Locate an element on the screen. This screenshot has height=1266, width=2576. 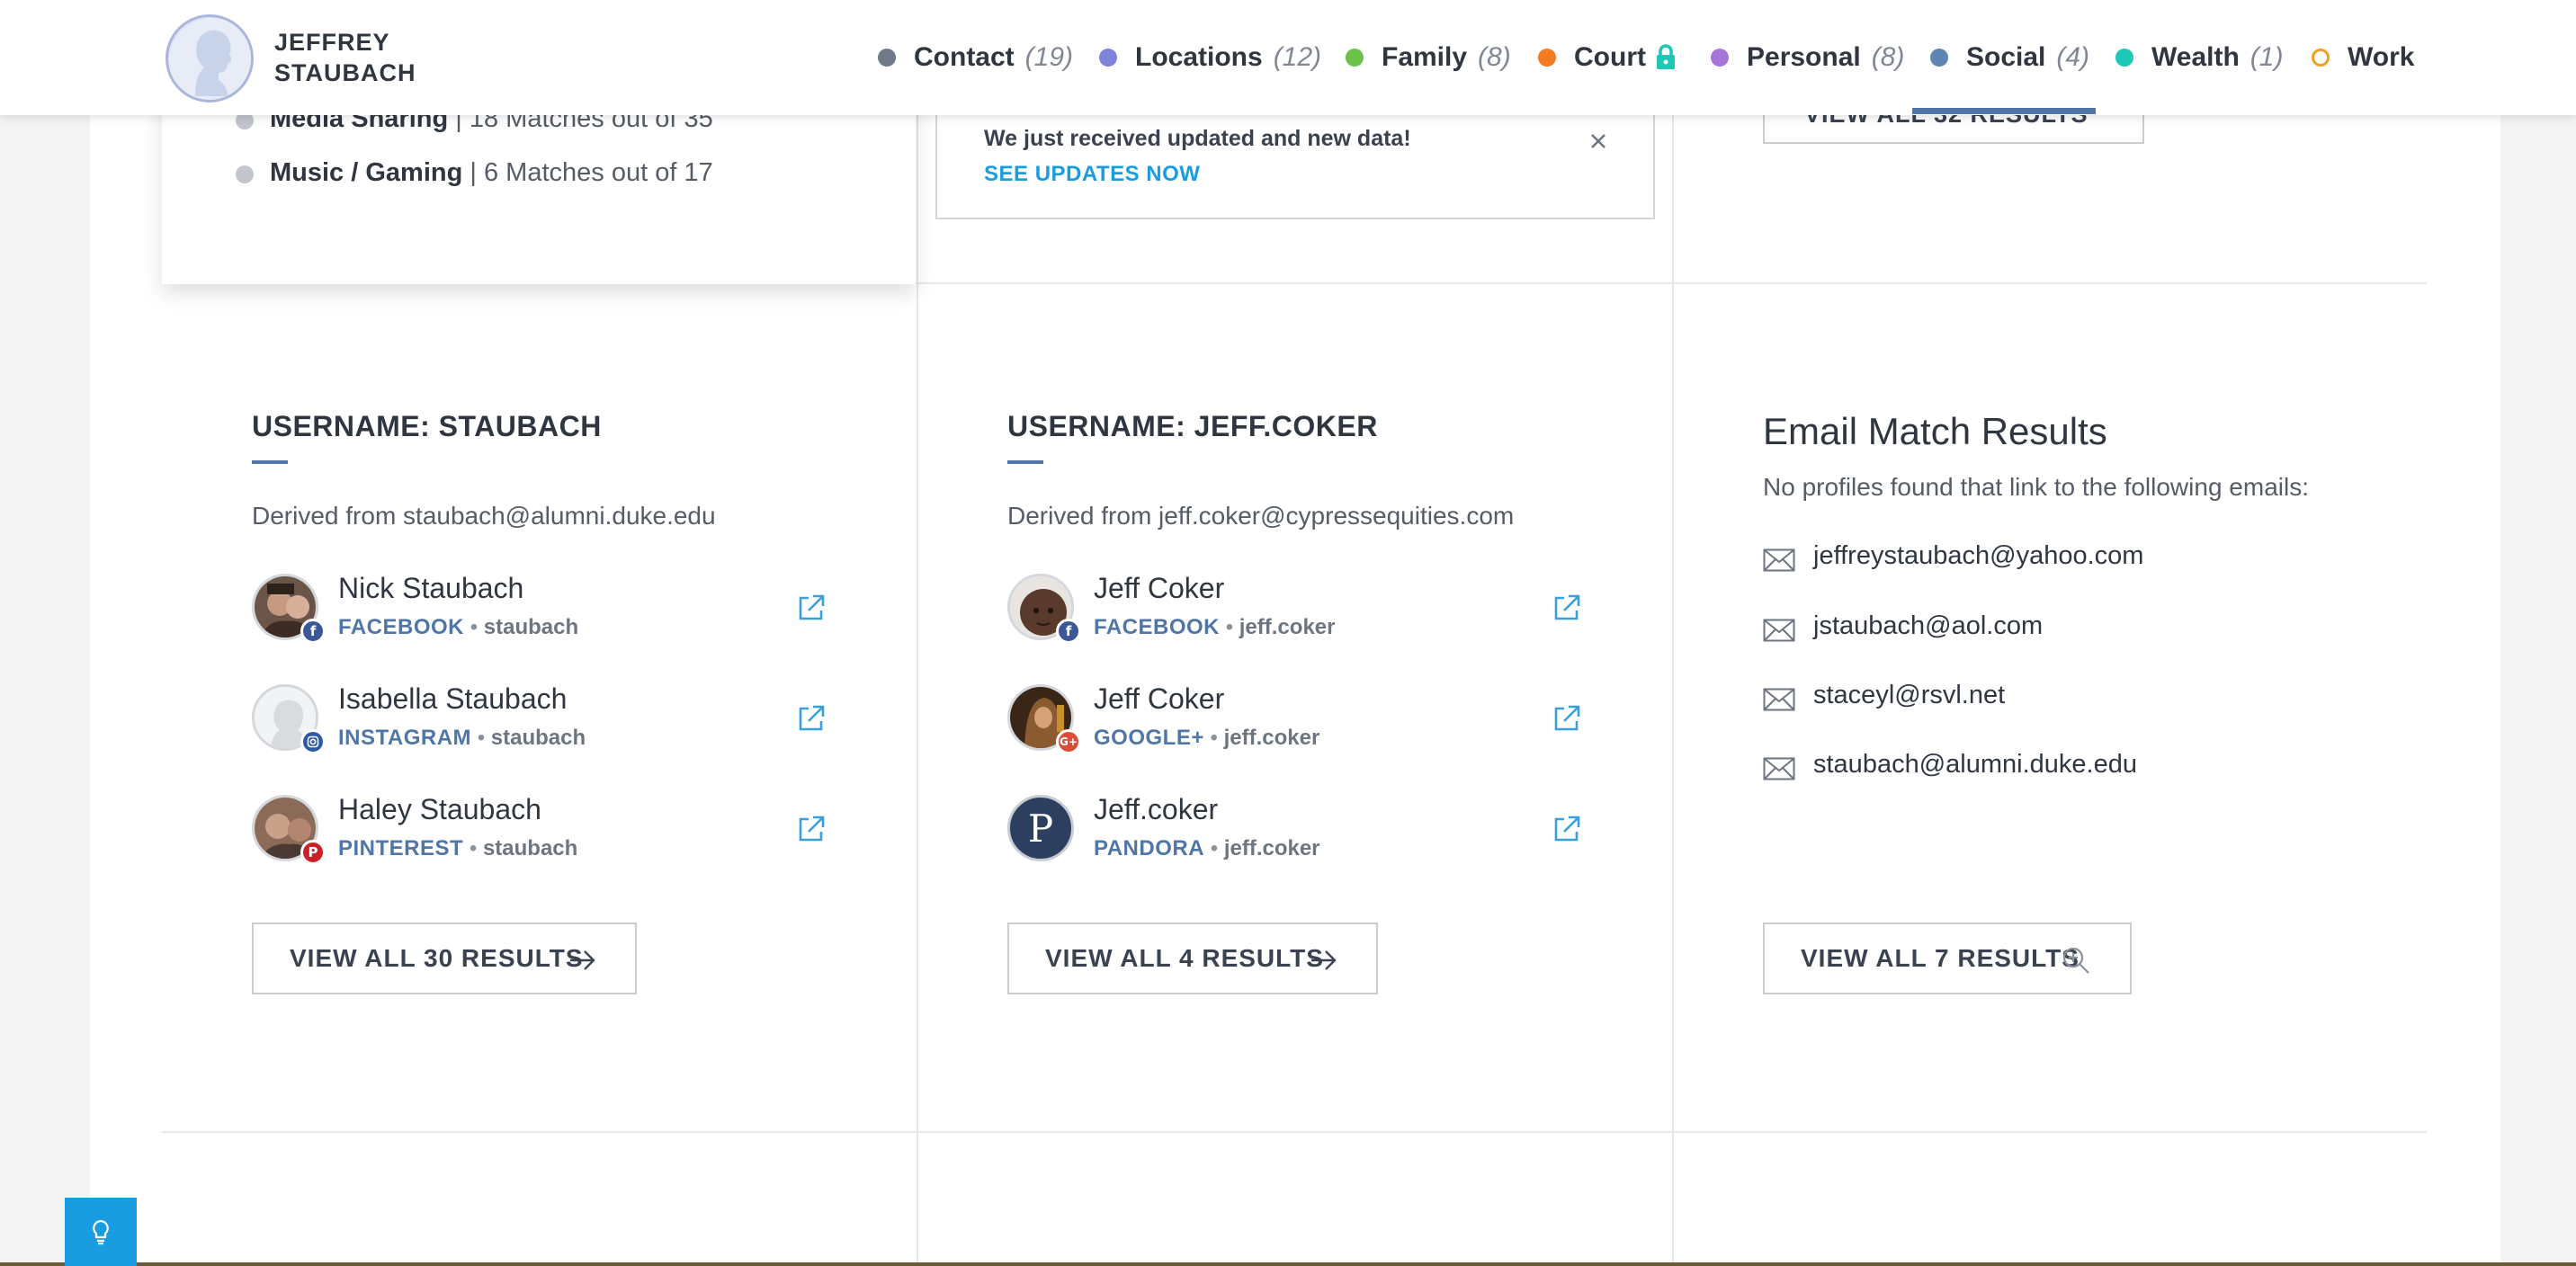
nav-tab-work: Work is located at coordinates (2363, 57).